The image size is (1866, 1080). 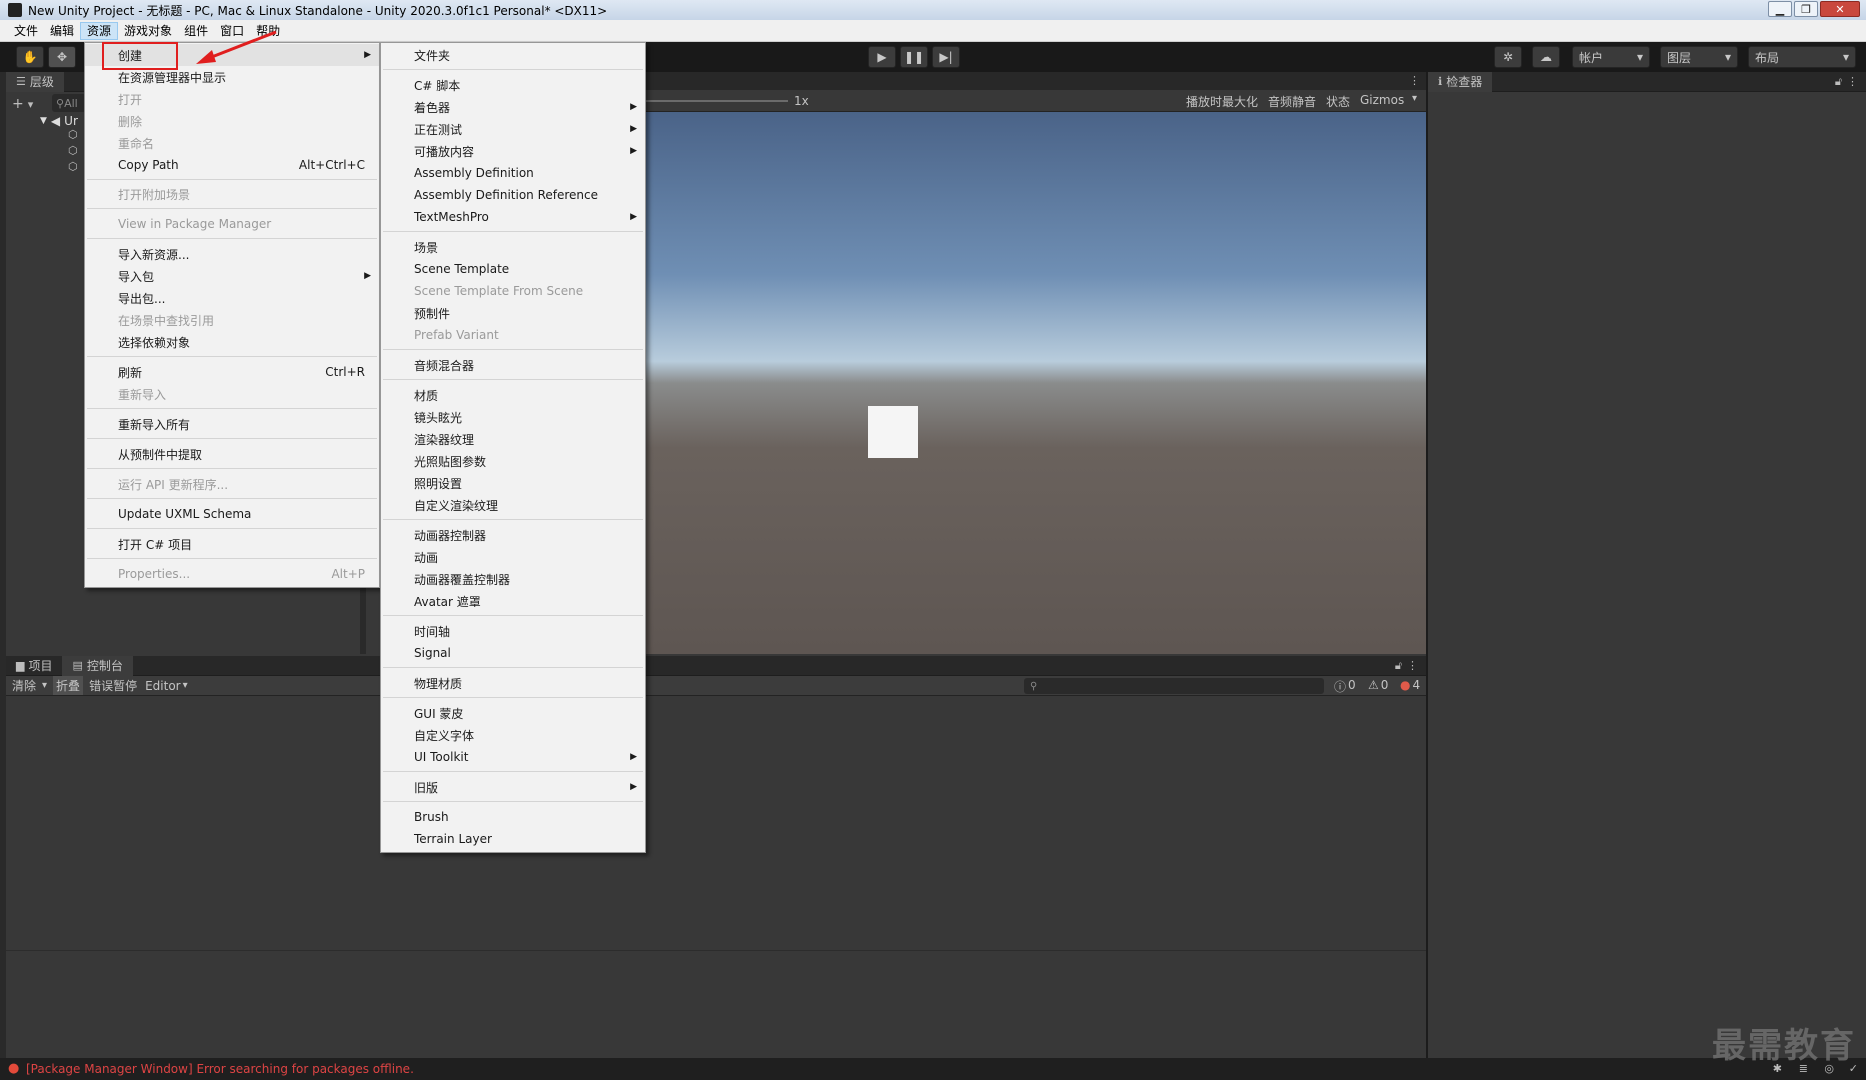 I want to click on menu-item-csharp-script: C# 脚本, so click(x=513, y=85).